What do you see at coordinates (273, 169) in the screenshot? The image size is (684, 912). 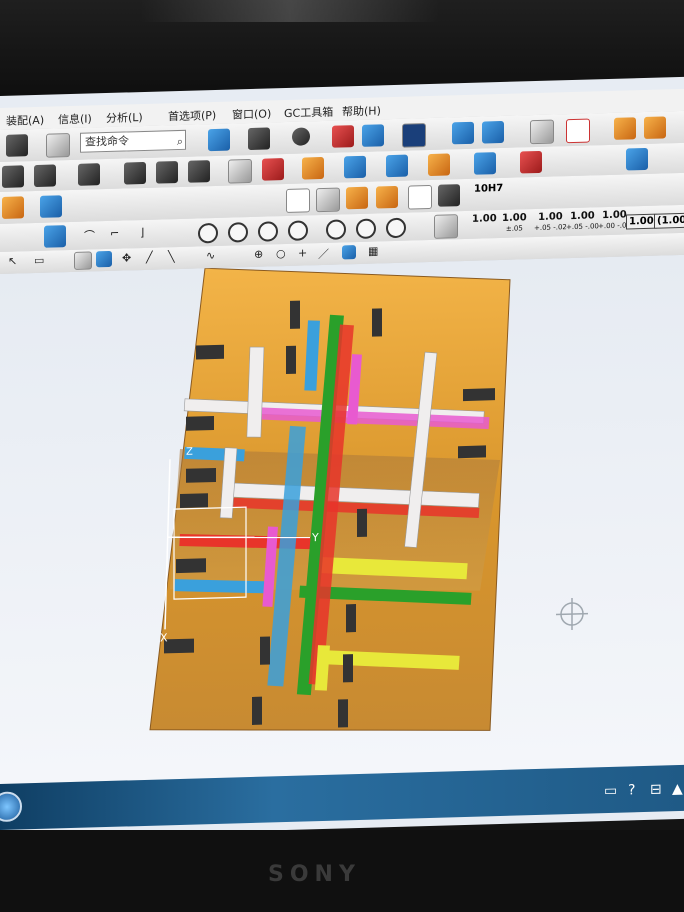 I see `edge-blend-icon` at bounding box center [273, 169].